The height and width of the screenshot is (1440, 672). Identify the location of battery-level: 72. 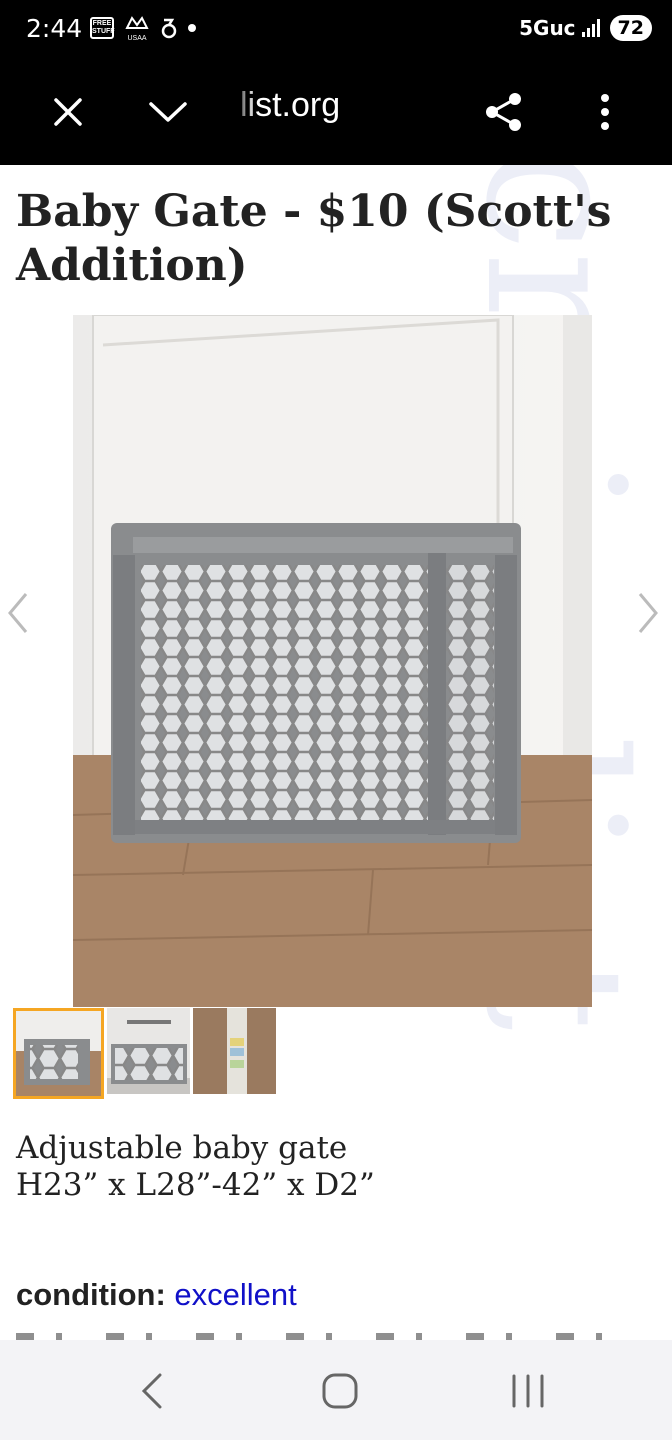
(630, 28).